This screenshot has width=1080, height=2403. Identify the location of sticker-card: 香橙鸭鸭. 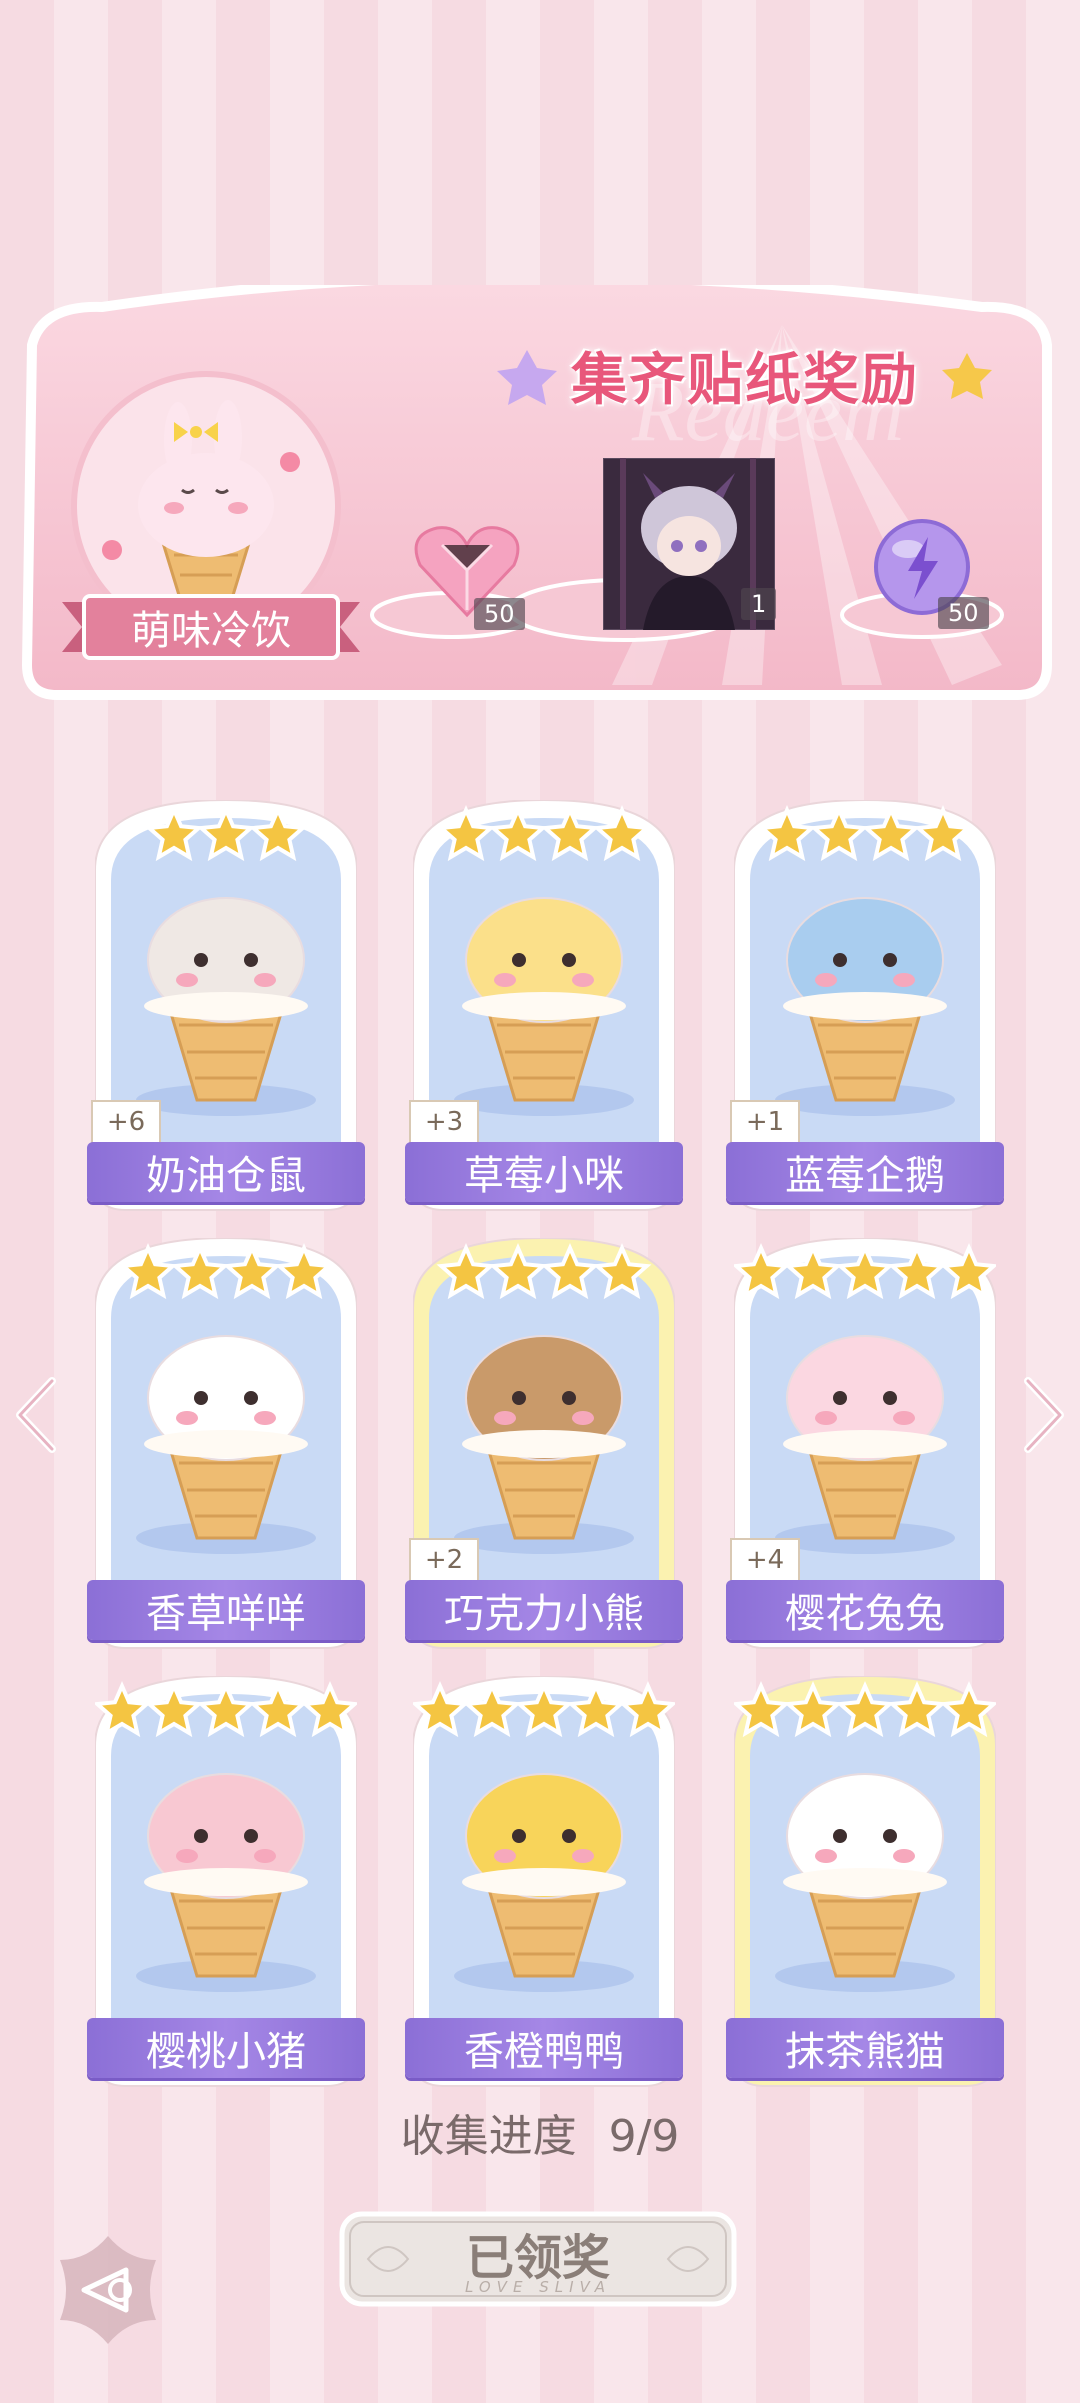
(544, 1886).